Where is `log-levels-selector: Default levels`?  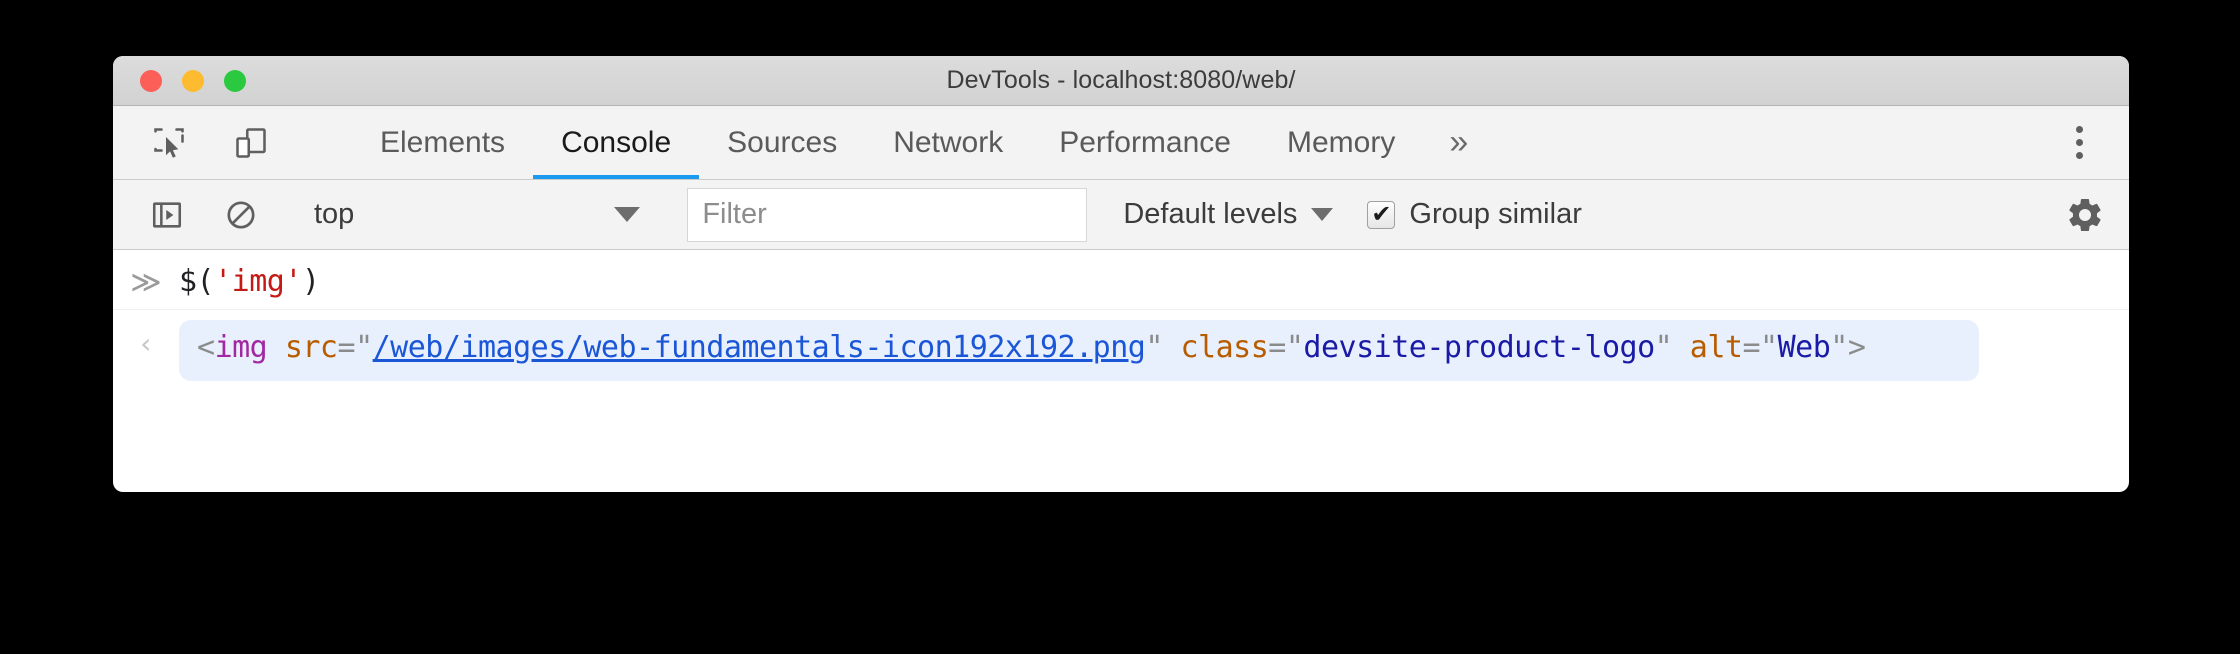
log-levels-selector: Default levels is located at coordinates (1228, 214).